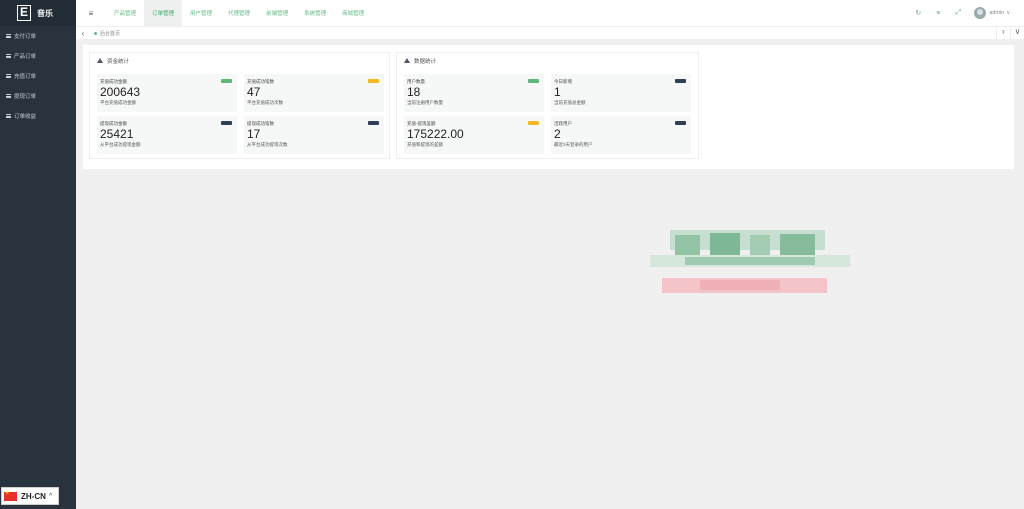 The width and height of the screenshot is (1024, 509). What do you see at coordinates (547, 60) in the screenshot?
I see `panel-header: 数据统计` at bounding box center [547, 60].